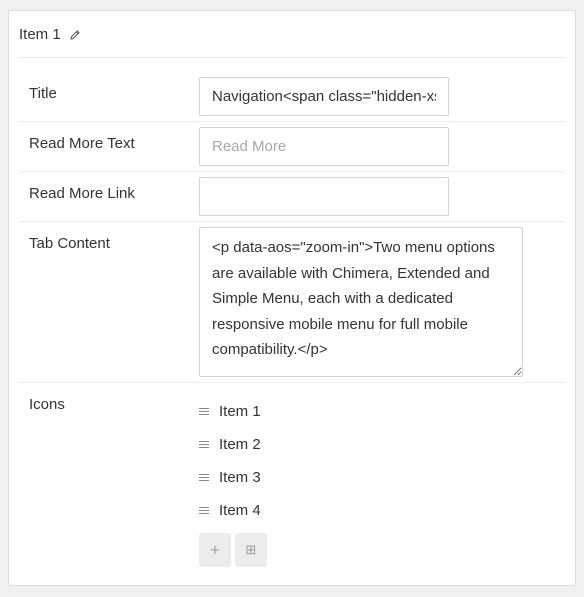 This screenshot has height=597, width=584. I want to click on list-item: Item 2, so click(230, 444).